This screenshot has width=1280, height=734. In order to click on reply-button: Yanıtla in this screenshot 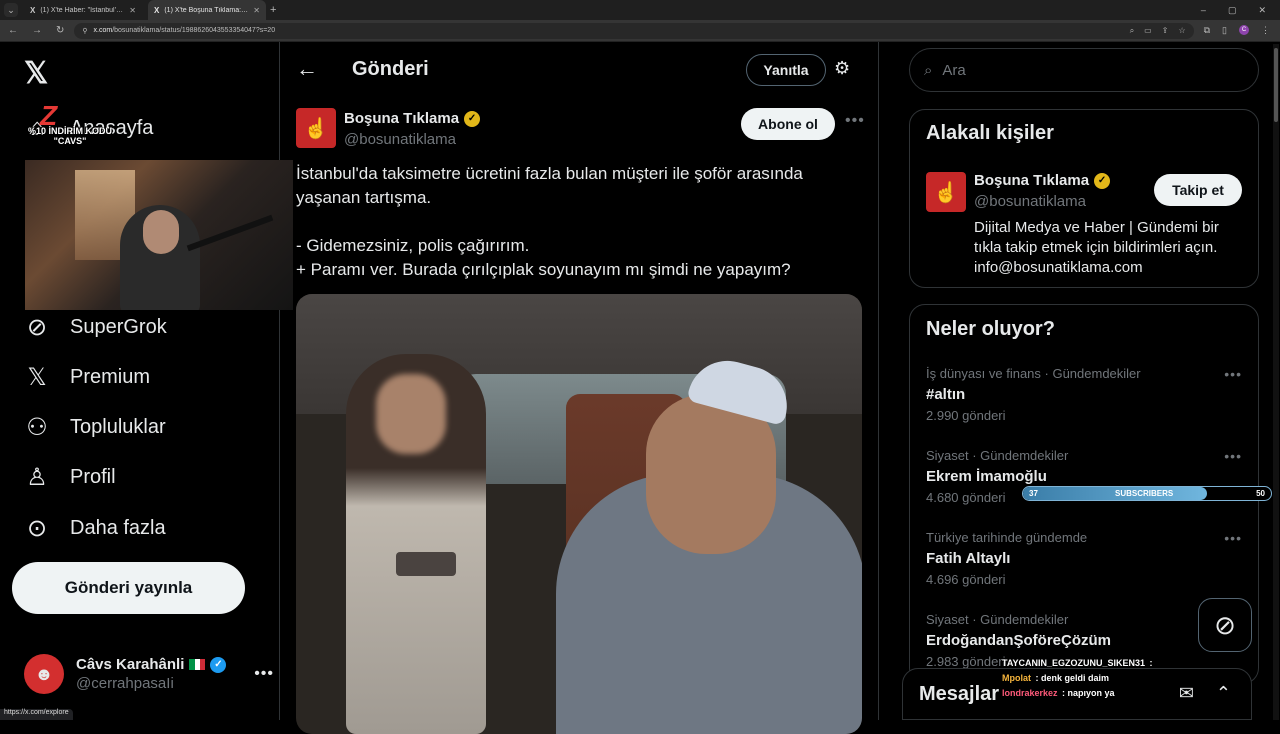, I will do `click(786, 70)`.